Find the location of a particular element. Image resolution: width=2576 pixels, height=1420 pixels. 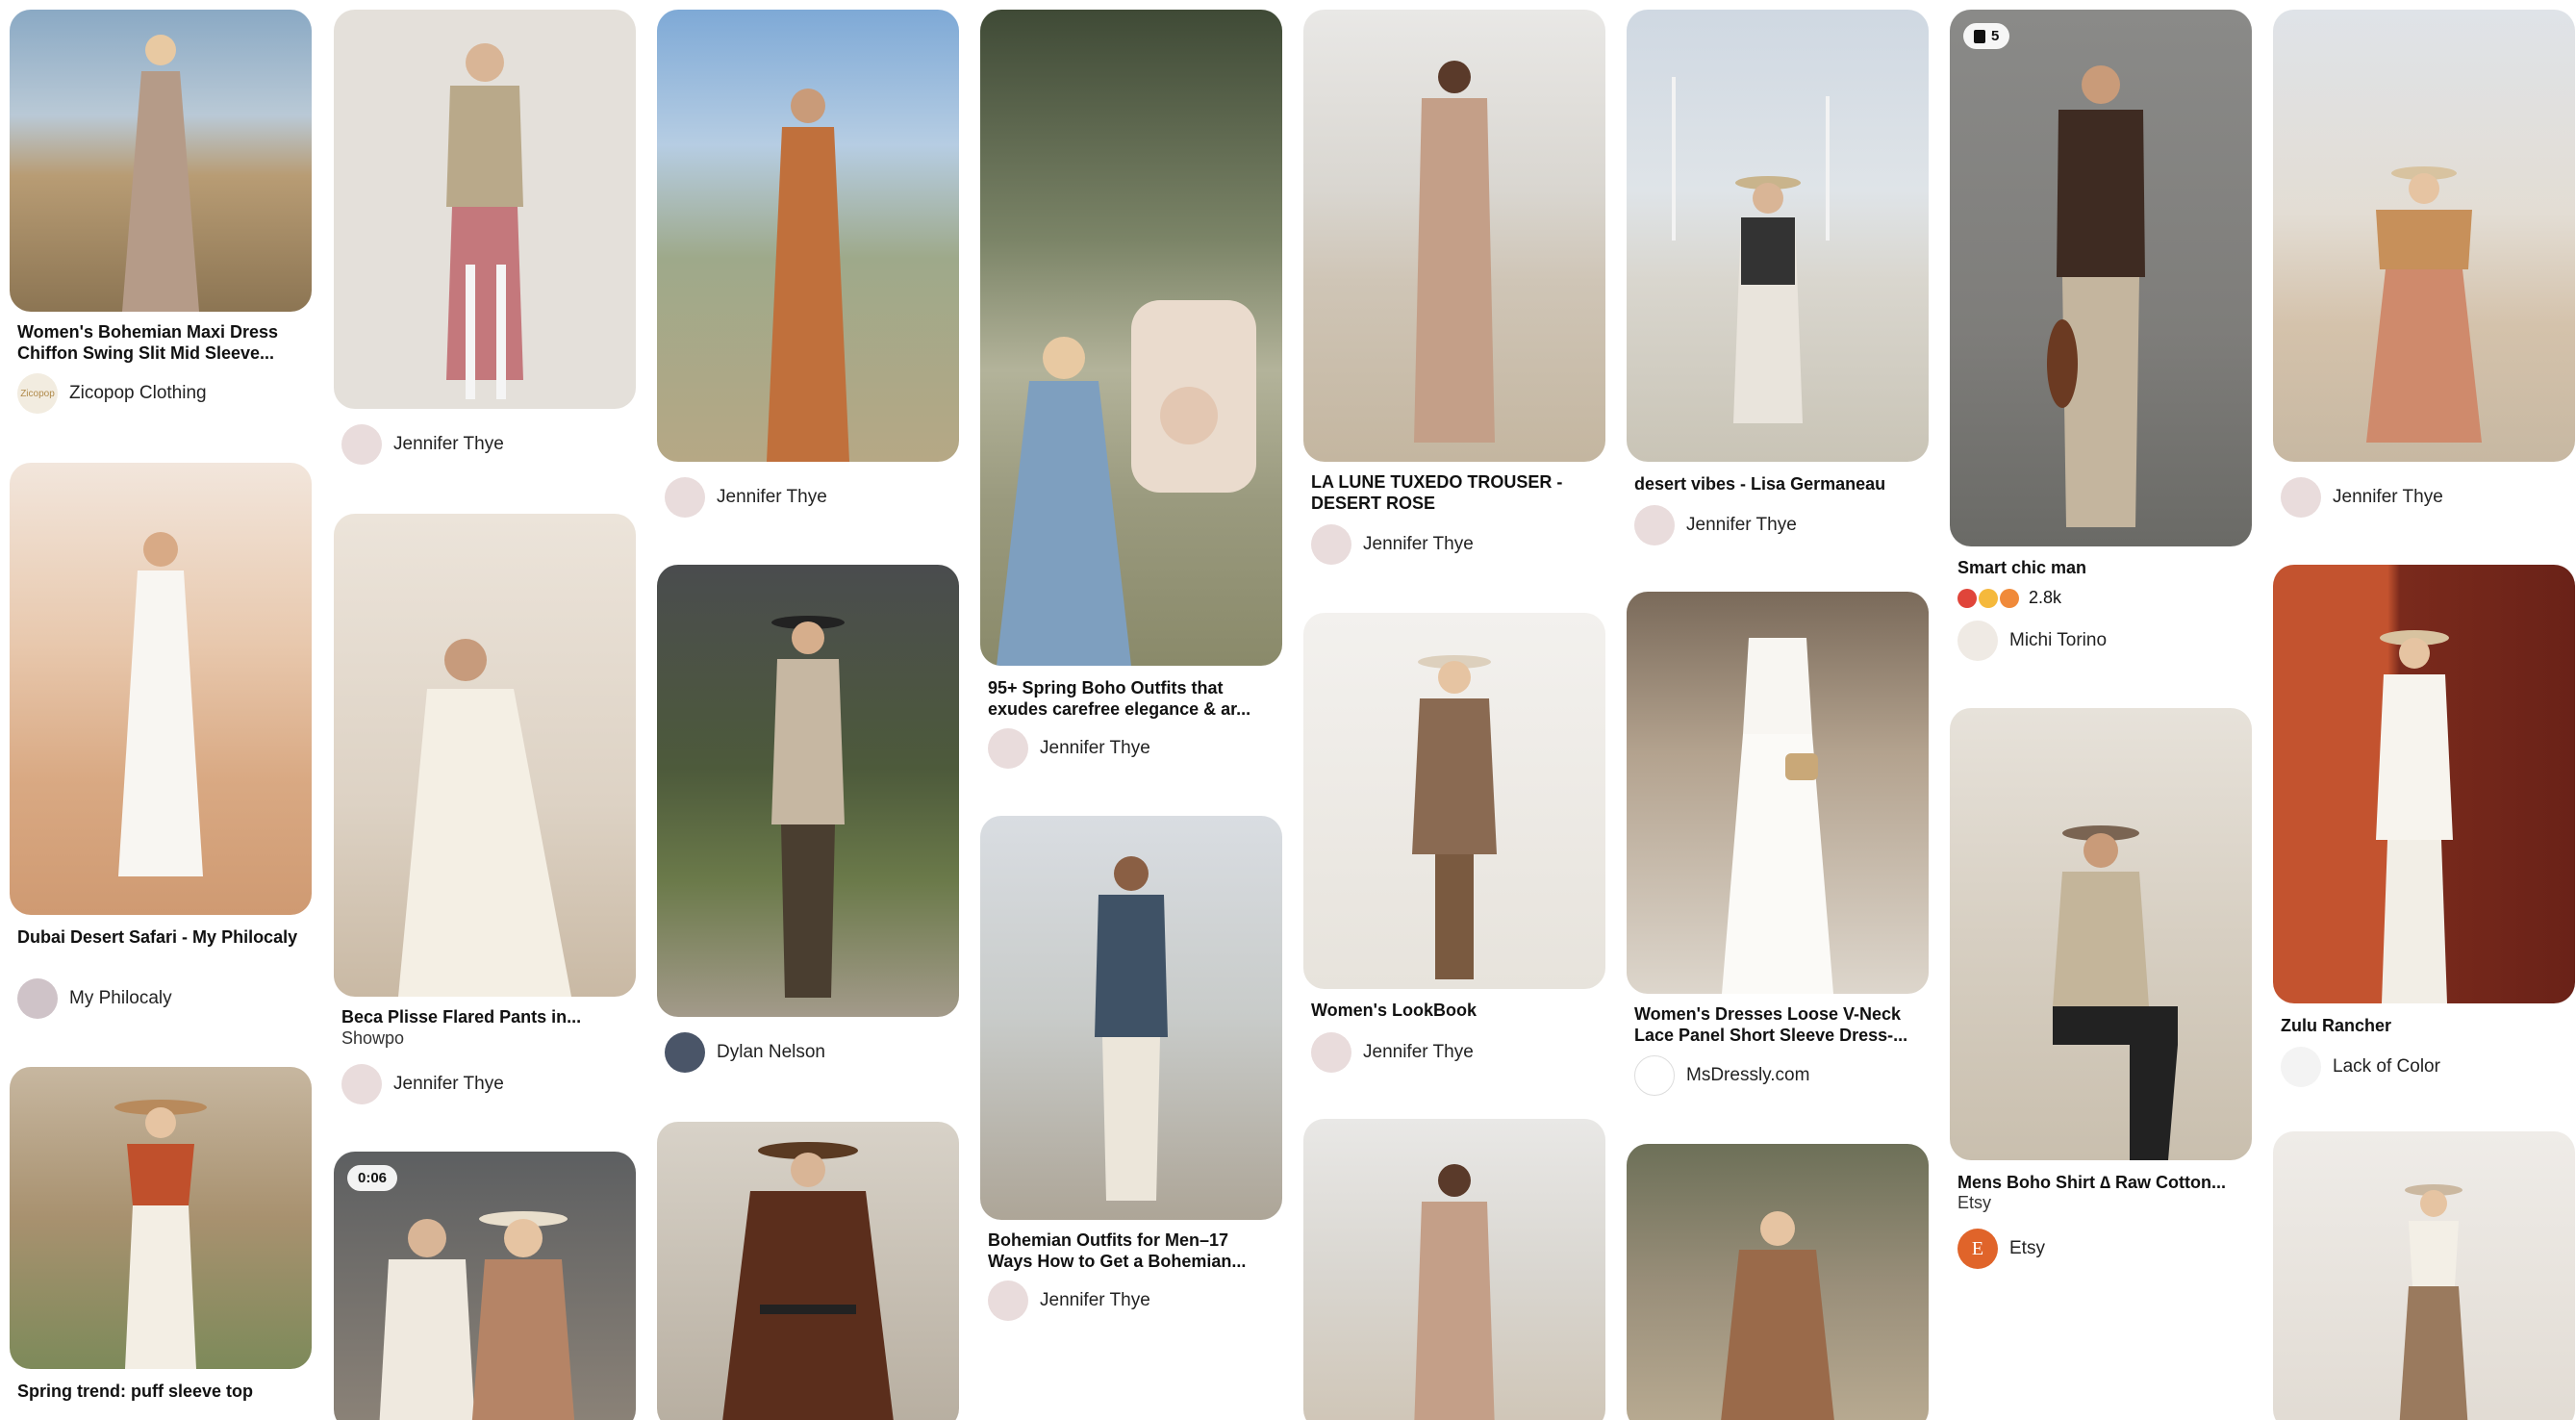

pin-author: My Philocaly is located at coordinates (94, 998).